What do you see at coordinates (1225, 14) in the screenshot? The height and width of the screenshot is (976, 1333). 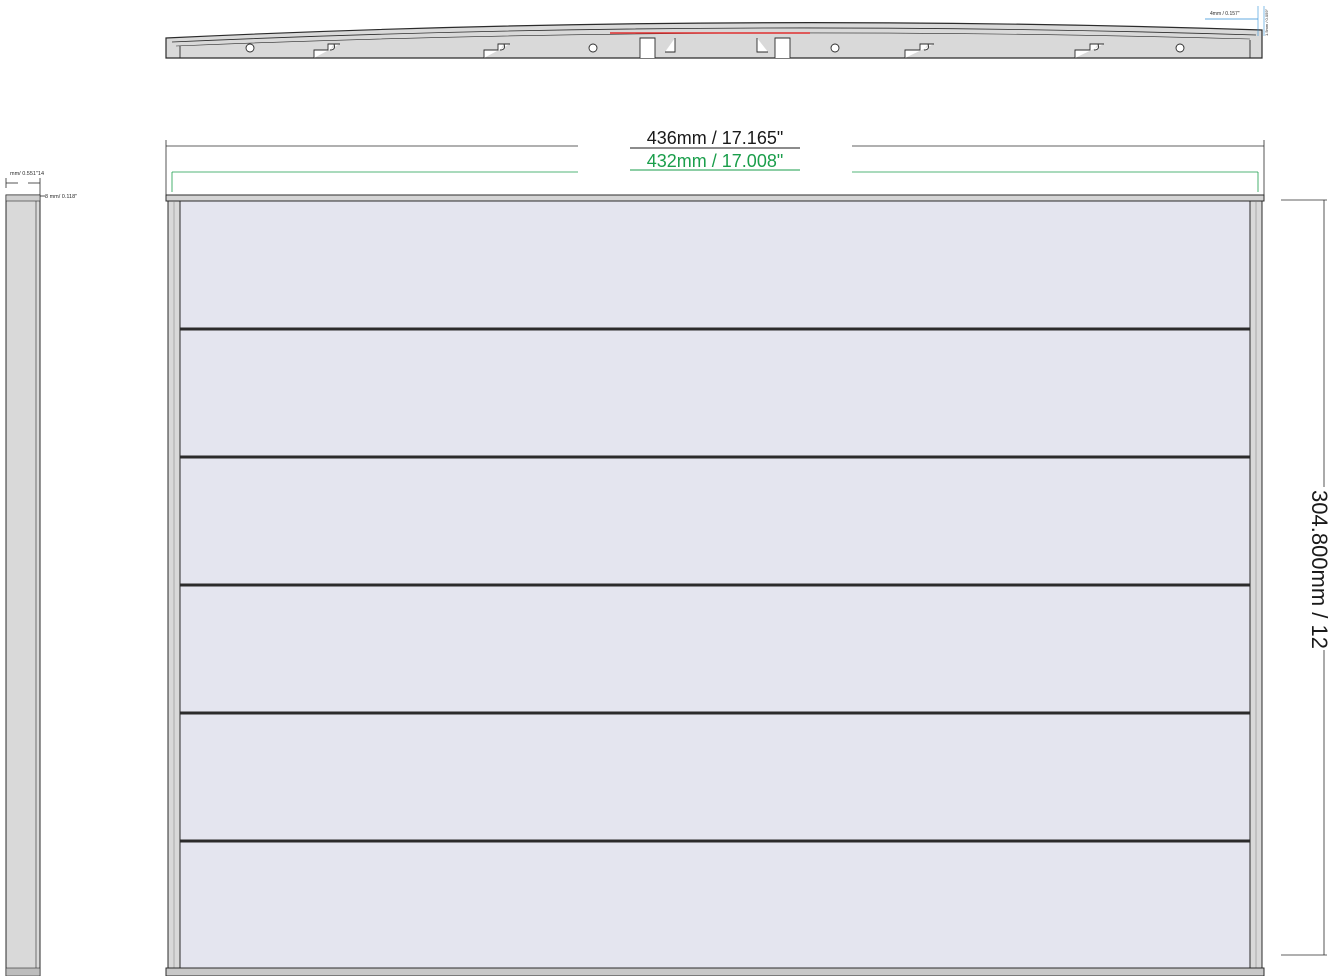 I see `top-right-width-label: 4mm / 0.157"` at bounding box center [1225, 14].